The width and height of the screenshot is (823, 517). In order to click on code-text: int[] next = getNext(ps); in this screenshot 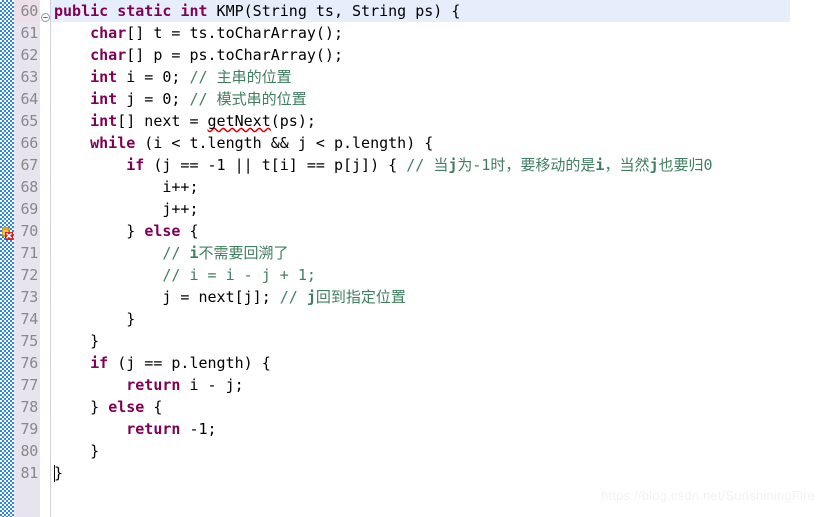, I will do `click(185, 121)`.